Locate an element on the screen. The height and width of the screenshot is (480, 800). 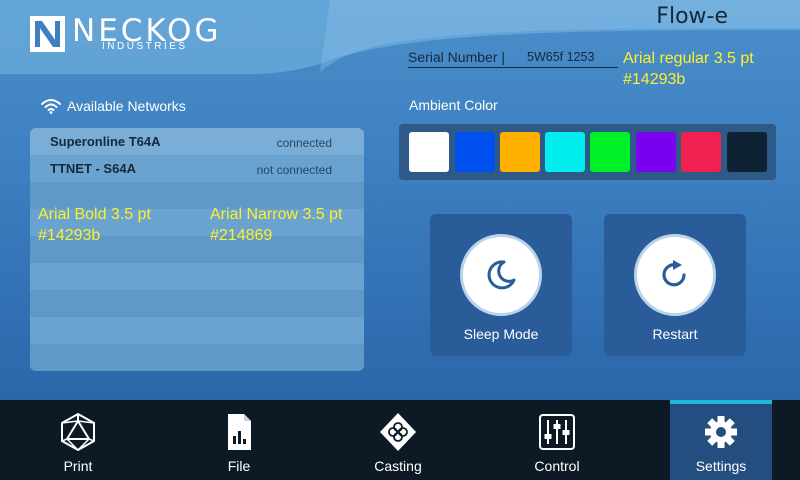
gear-icon is located at coordinates (721, 432).